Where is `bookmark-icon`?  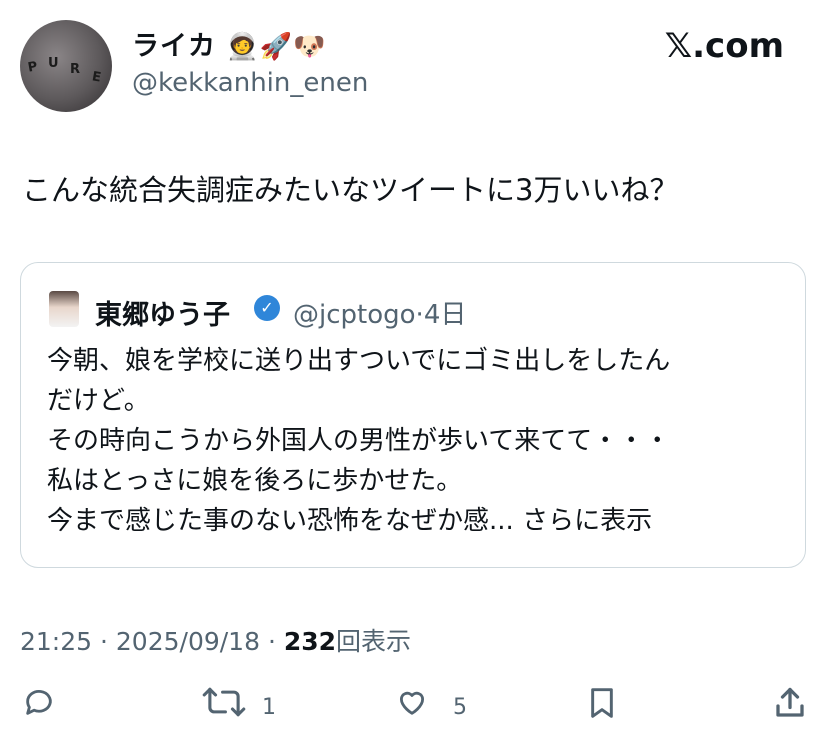 bookmark-icon is located at coordinates (602, 703).